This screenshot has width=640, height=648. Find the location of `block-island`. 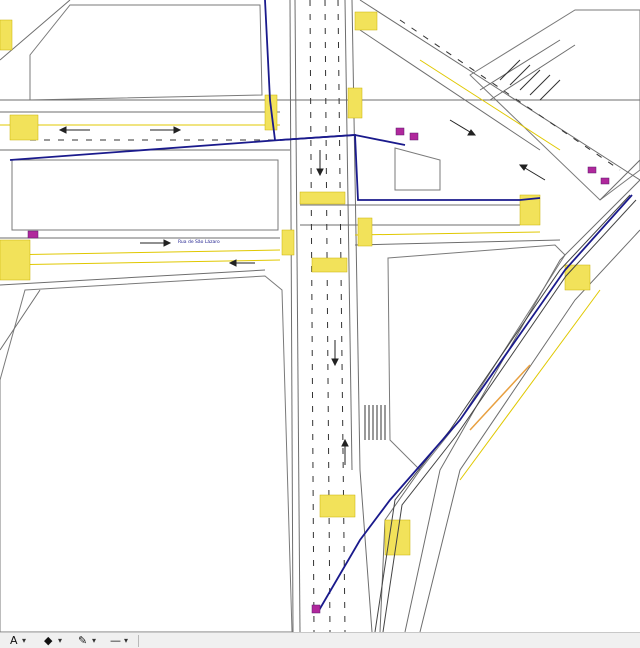

block-island is located at coordinates (417, 169).